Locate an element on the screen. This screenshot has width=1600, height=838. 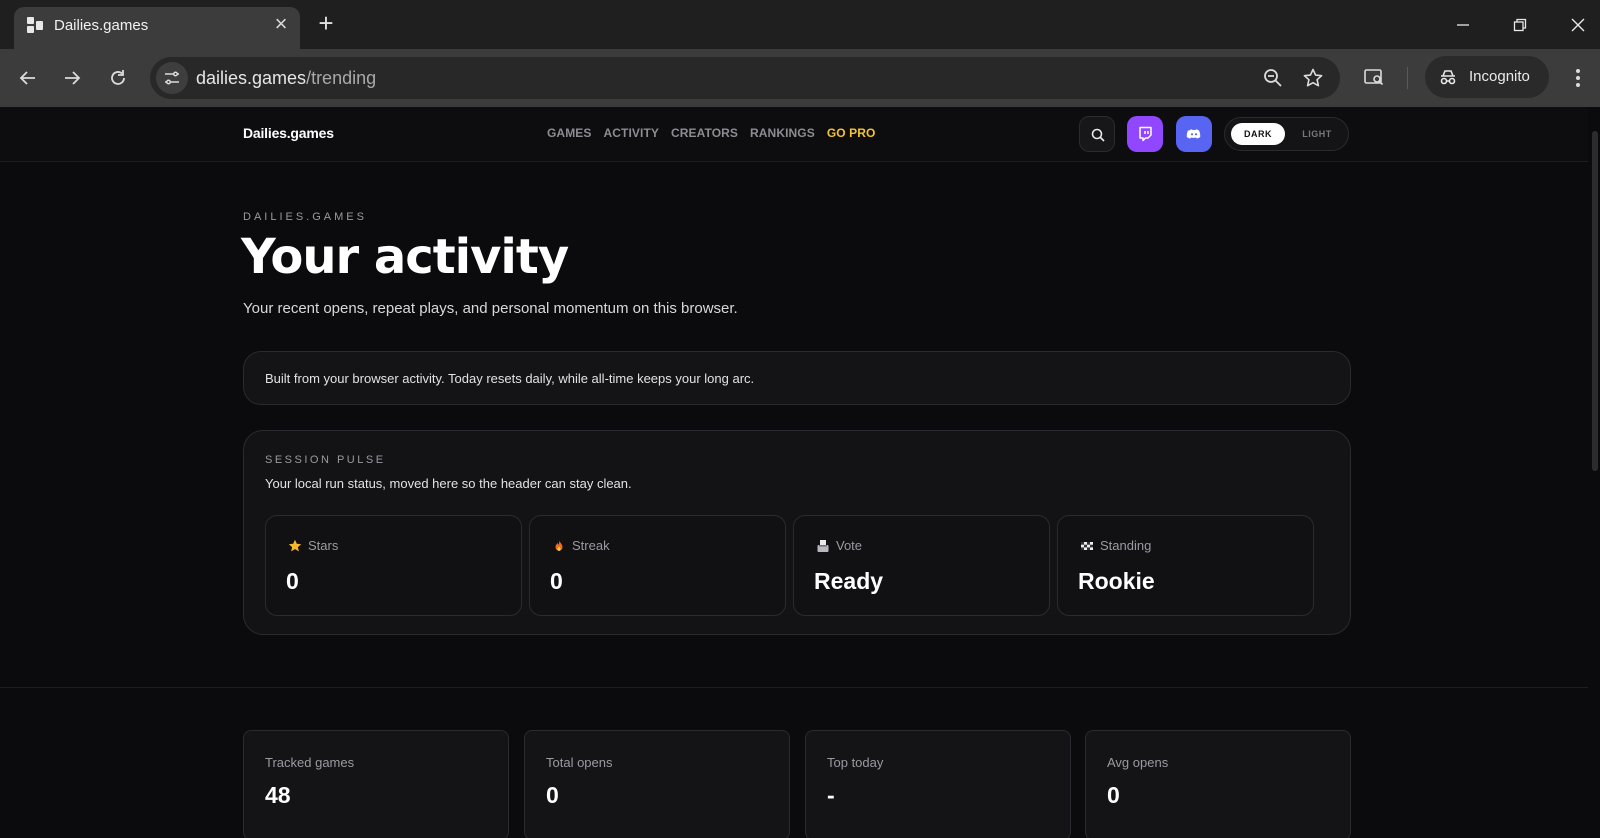
star-outline-icon is located at coordinates (1313, 77).